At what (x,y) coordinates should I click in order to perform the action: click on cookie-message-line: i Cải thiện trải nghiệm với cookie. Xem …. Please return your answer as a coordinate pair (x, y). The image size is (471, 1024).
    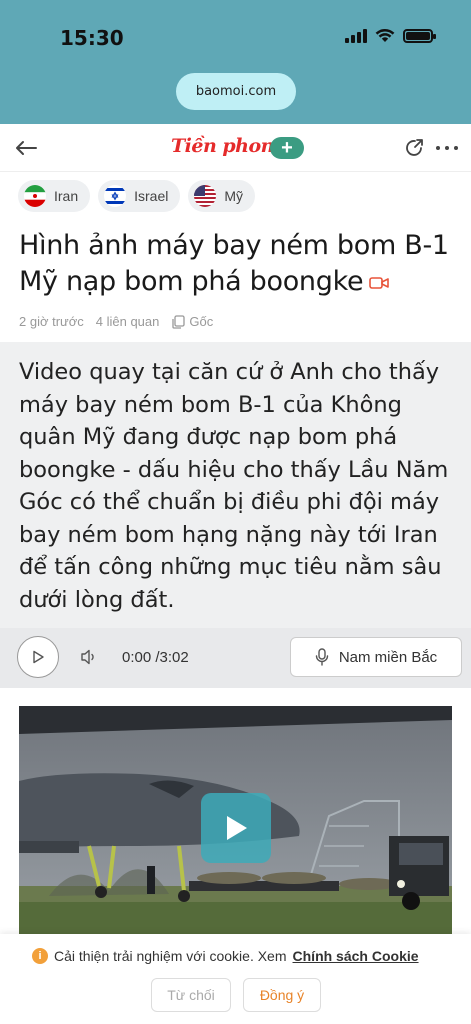
    Looking at the image, I should click on (225, 956).